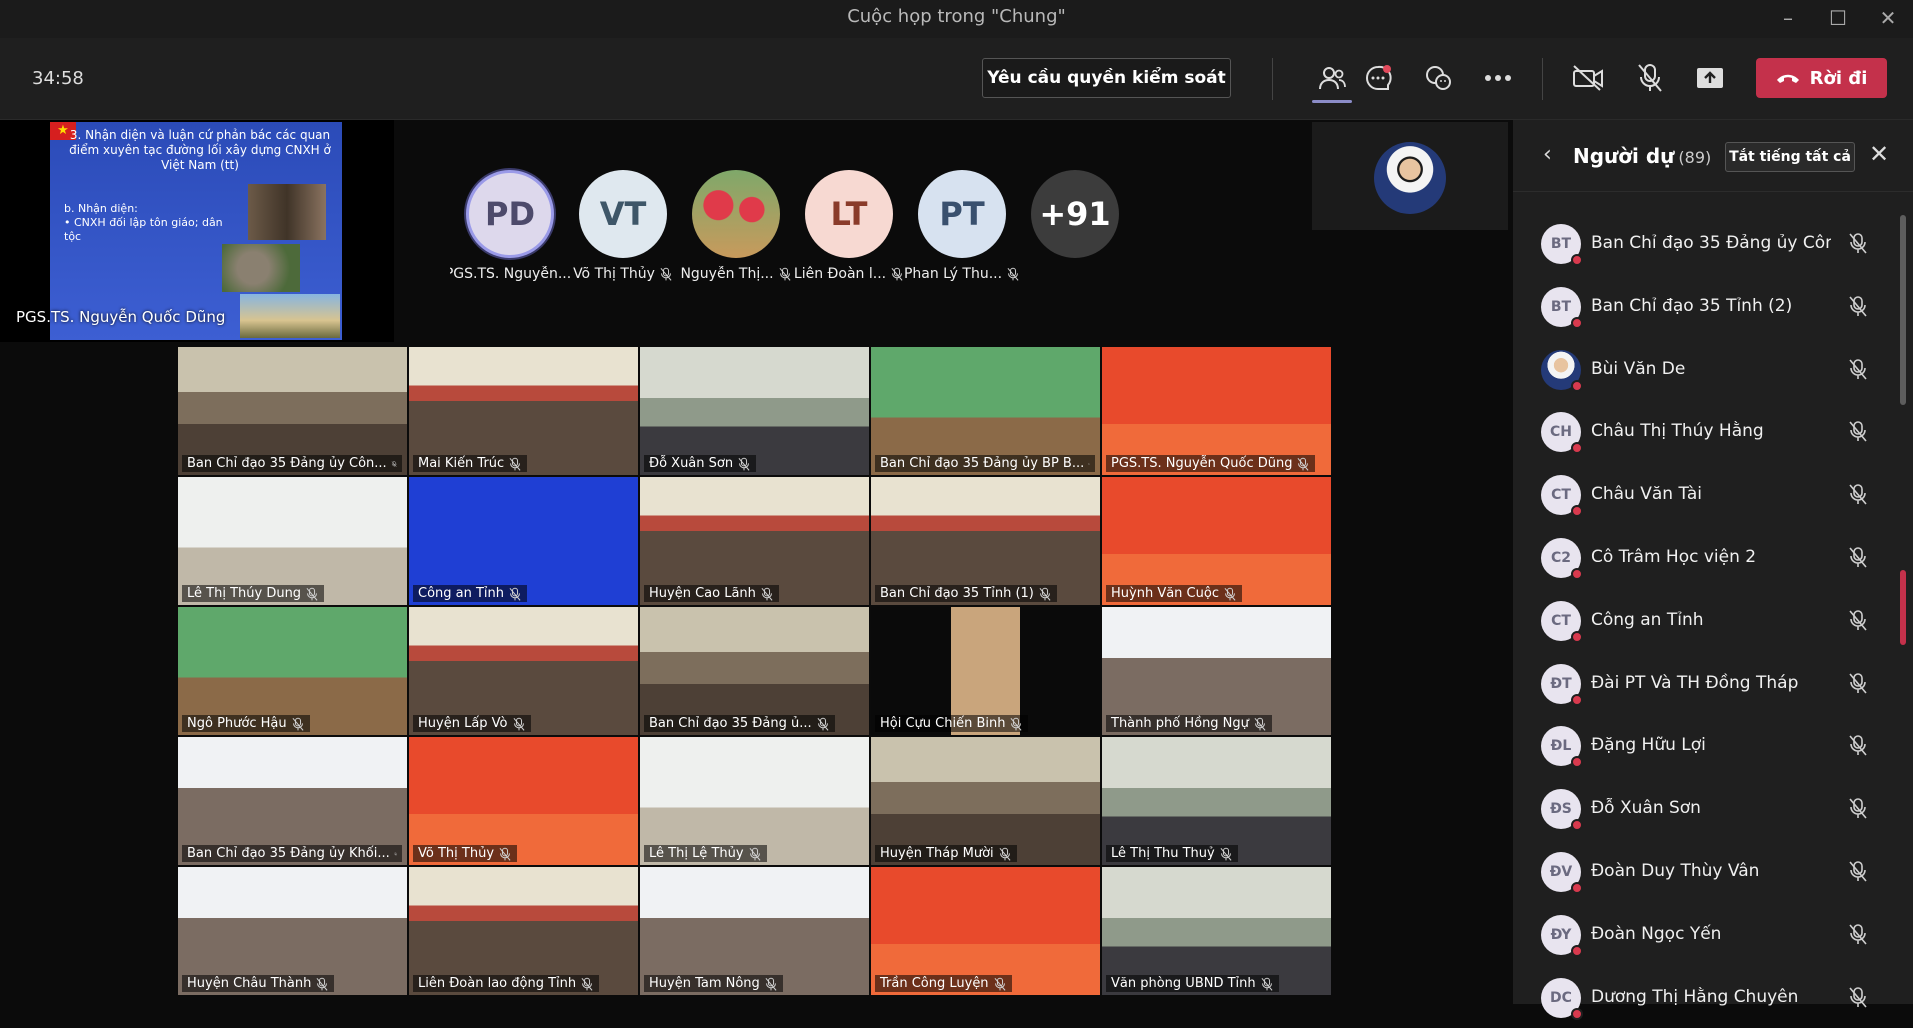  I want to click on video-tile: Đỗ Xuân Sơn, so click(754, 411).